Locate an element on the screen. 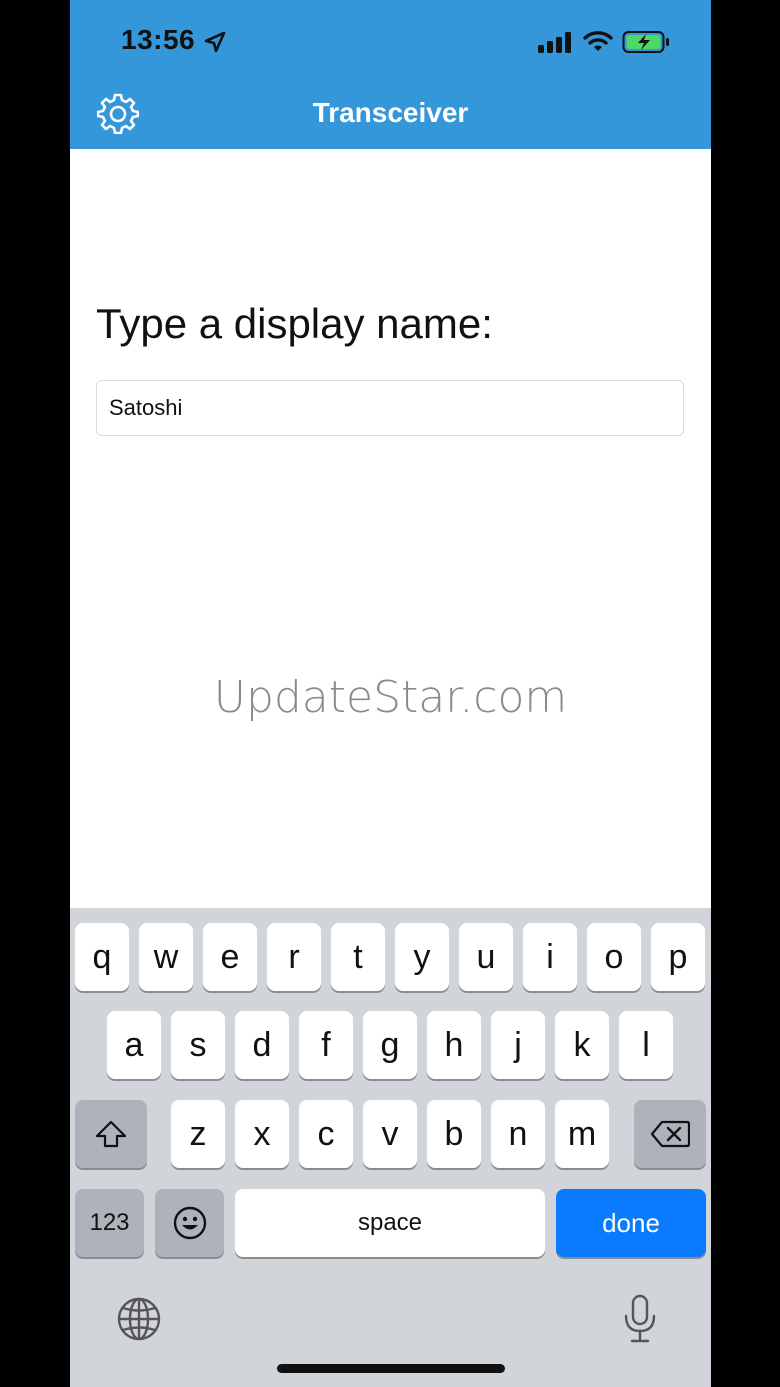 Image resolution: width=780 pixels, height=1387 pixels. app-title: Transceiver is located at coordinates (390, 112).